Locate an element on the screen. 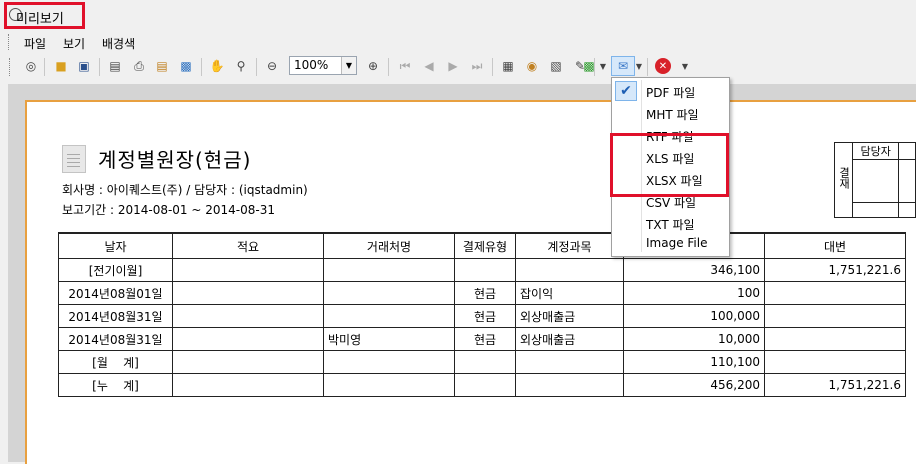 Image resolution: width=916 pixels, height=464 pixels. approval-box: 결재 담당자 is located at coordinates (874, 180).